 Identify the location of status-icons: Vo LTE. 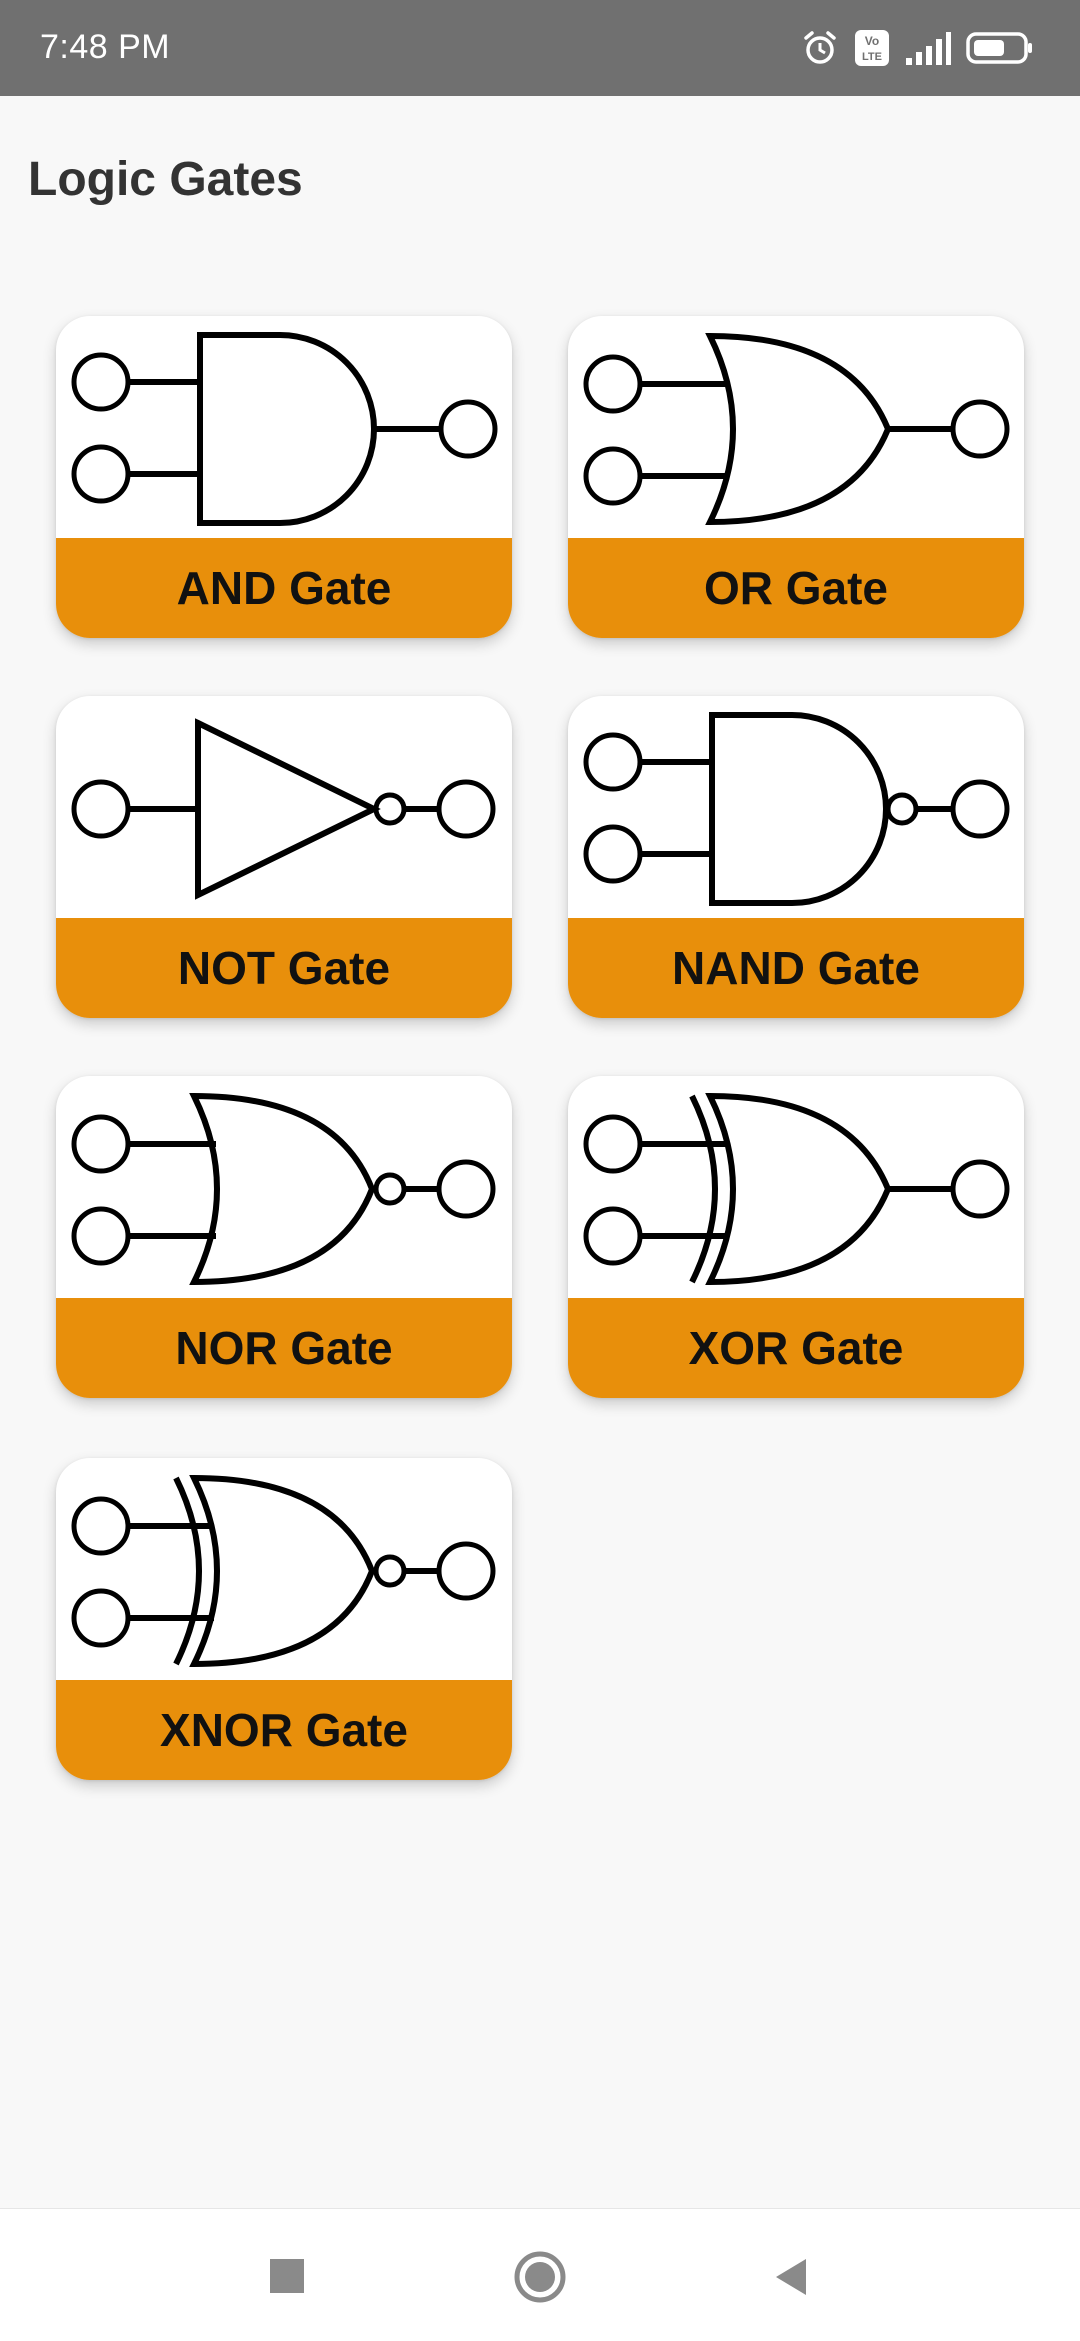
(917, 48).